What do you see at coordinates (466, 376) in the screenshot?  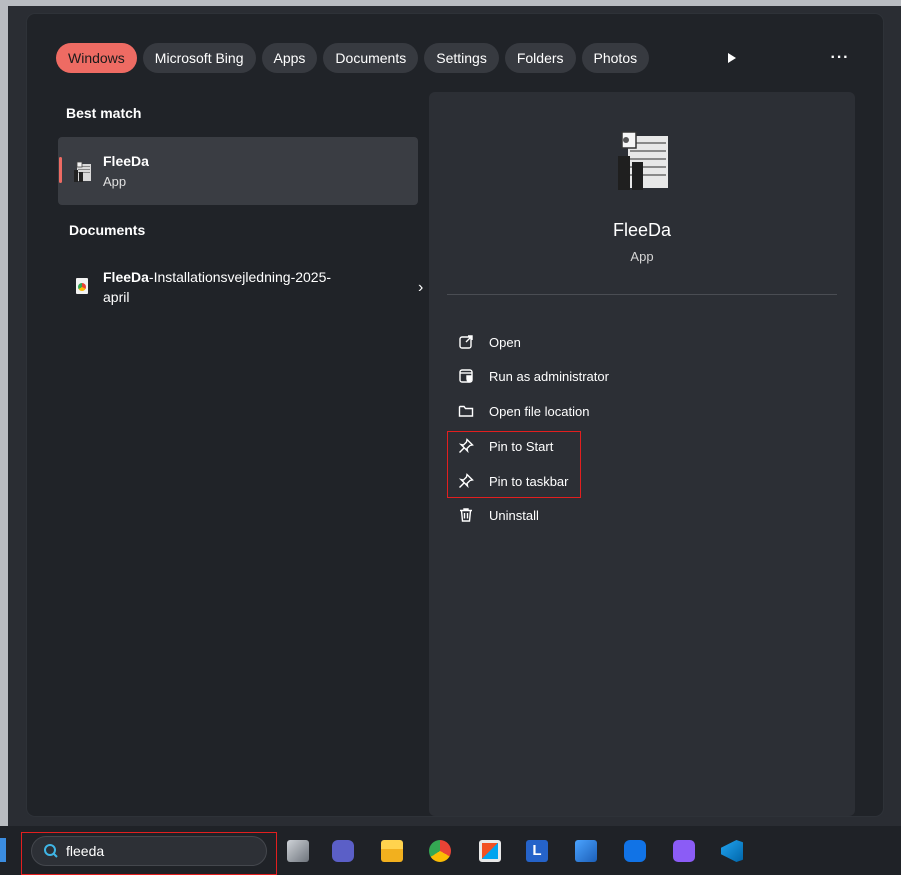 I see `shield-window-icon` at bounding box center [466, 376].